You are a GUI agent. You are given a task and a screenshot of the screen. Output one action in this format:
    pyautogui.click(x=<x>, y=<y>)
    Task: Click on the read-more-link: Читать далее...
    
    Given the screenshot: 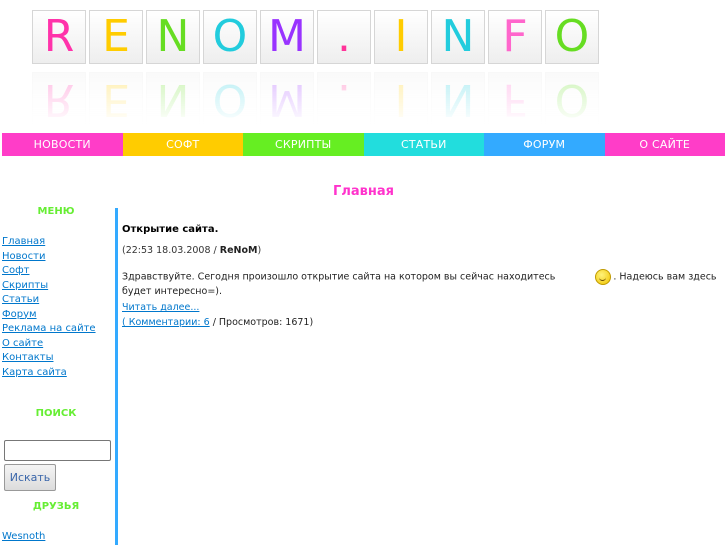 What is the action you would take?
    pyautogui.click(x=160, y=307)
    